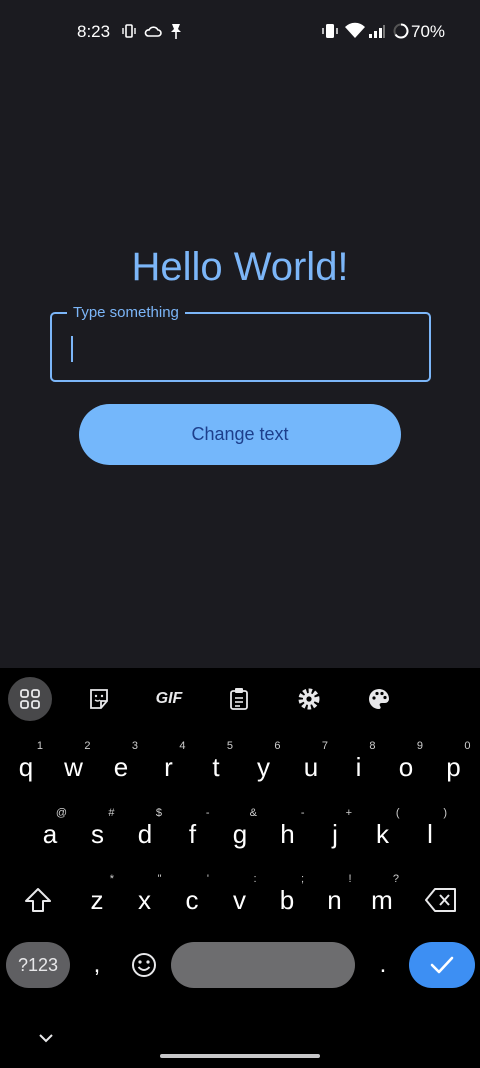 This screenshot has height=1068, width=480. Describe the element at coordinates (309, 699) in the screenshot. I see `settings-icon` at that location.